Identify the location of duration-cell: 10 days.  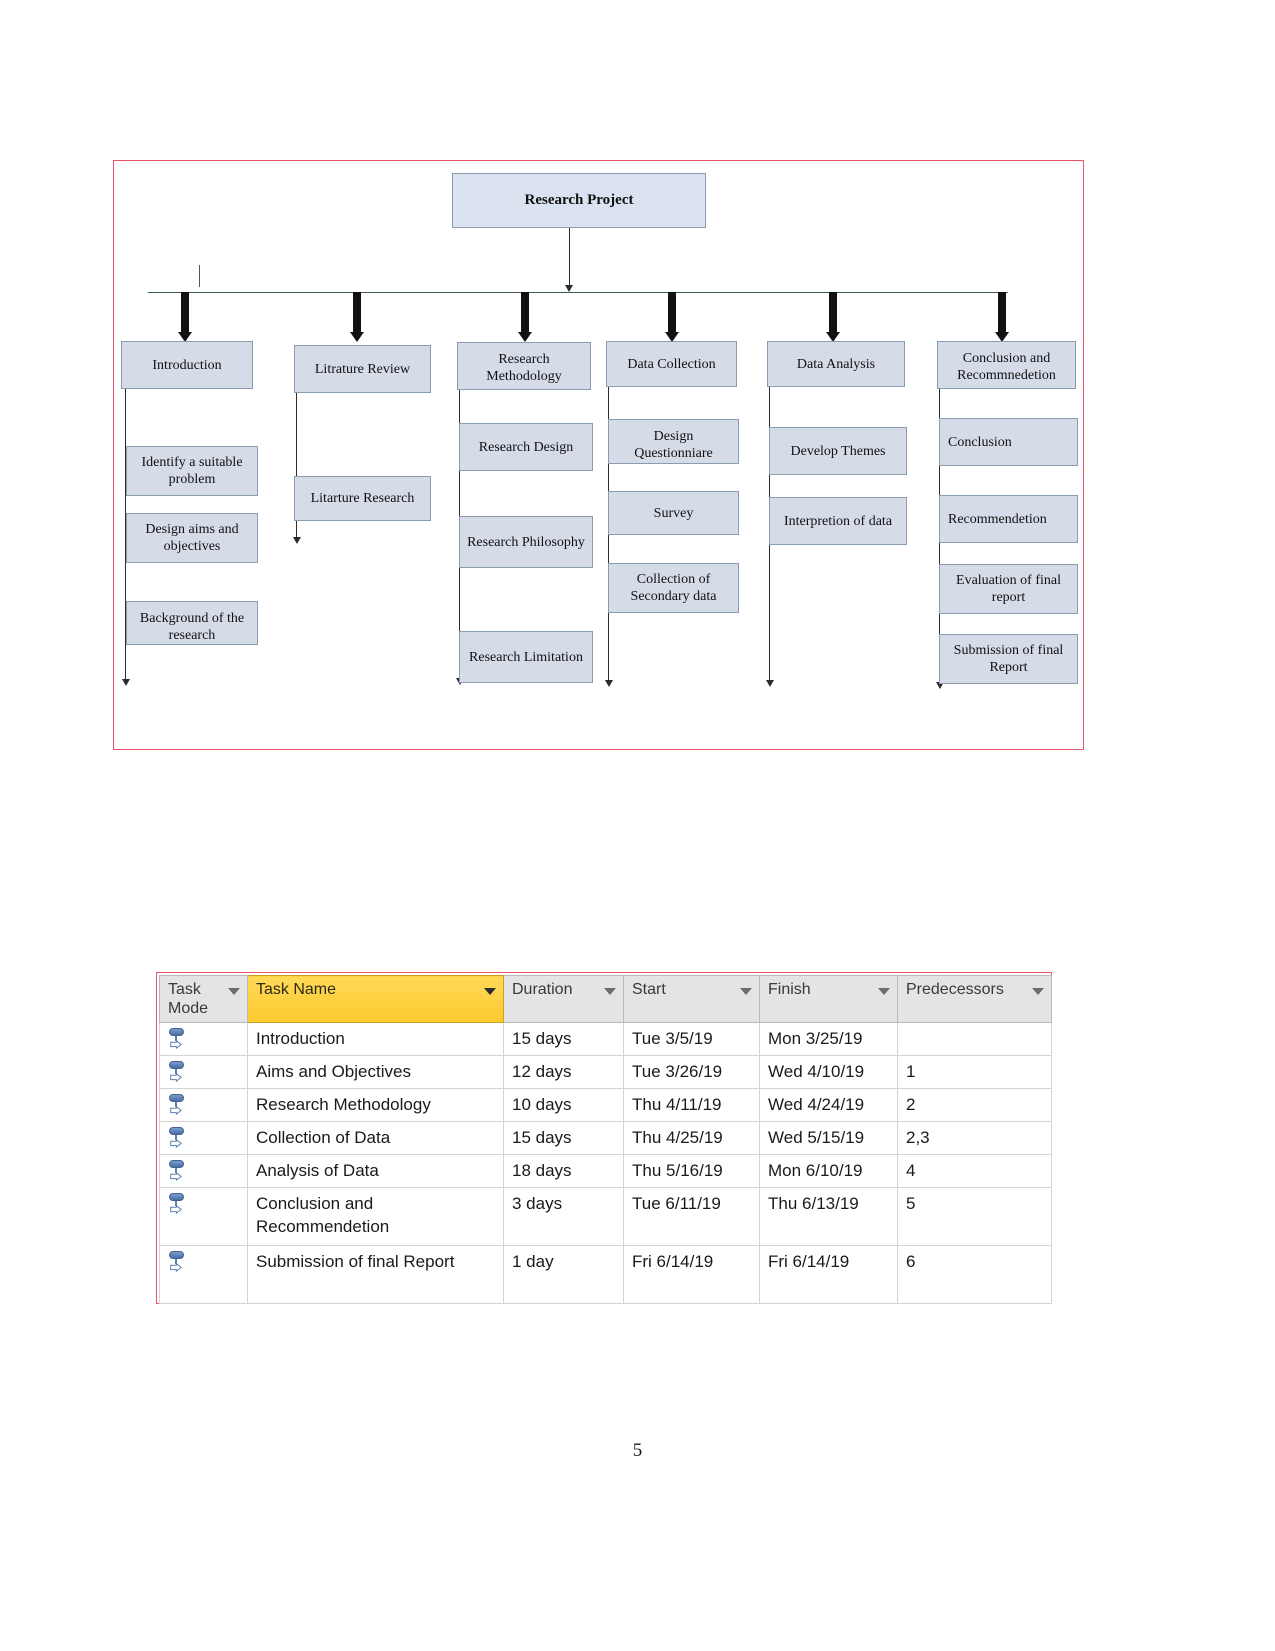
(563, 1105).